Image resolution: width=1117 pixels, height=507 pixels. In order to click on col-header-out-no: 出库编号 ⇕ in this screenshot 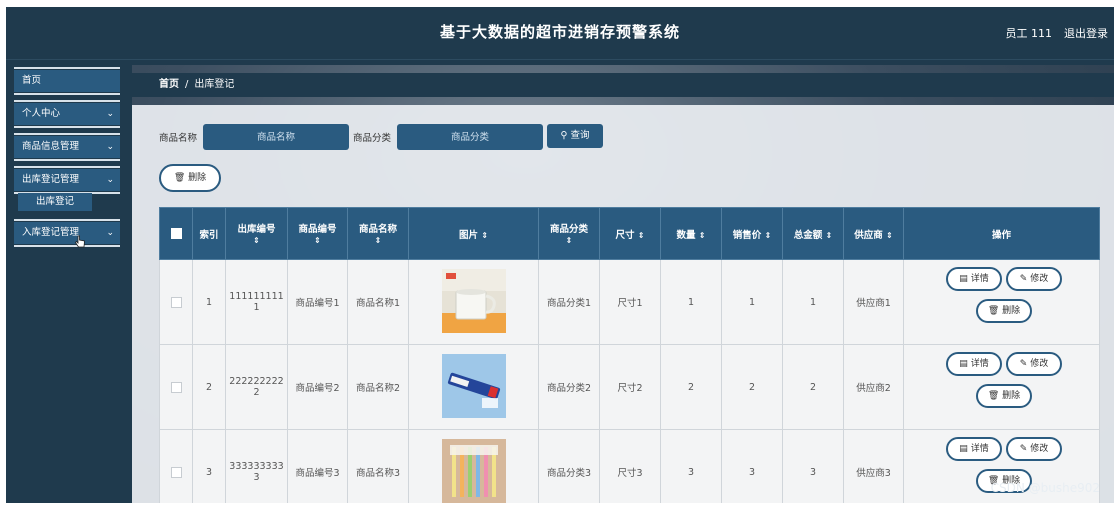, I will do `click(256, 233)`.